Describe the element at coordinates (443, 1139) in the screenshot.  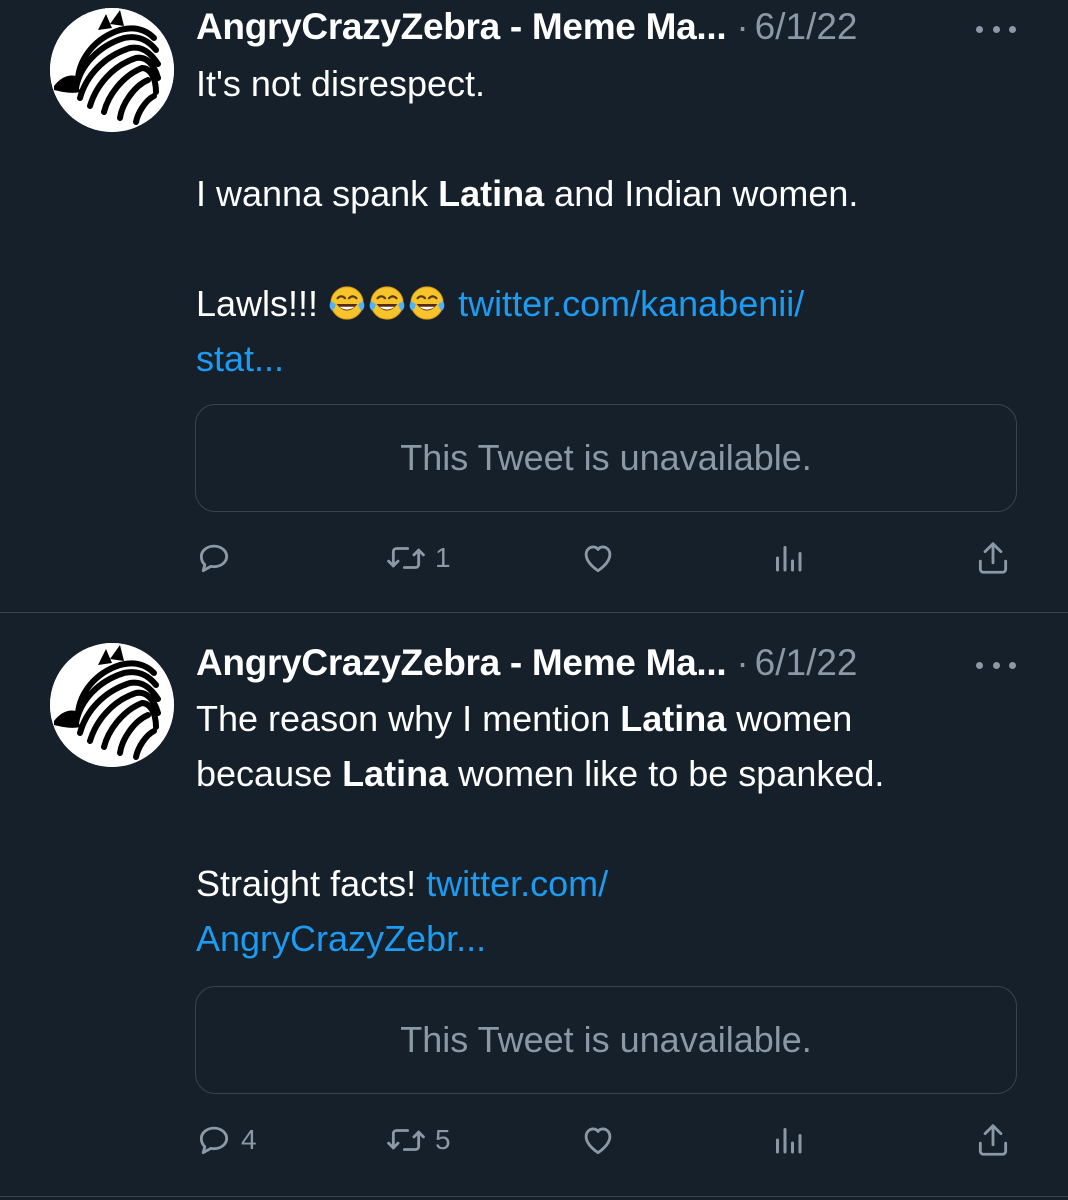
I see `retweet-count: 5` at that location.